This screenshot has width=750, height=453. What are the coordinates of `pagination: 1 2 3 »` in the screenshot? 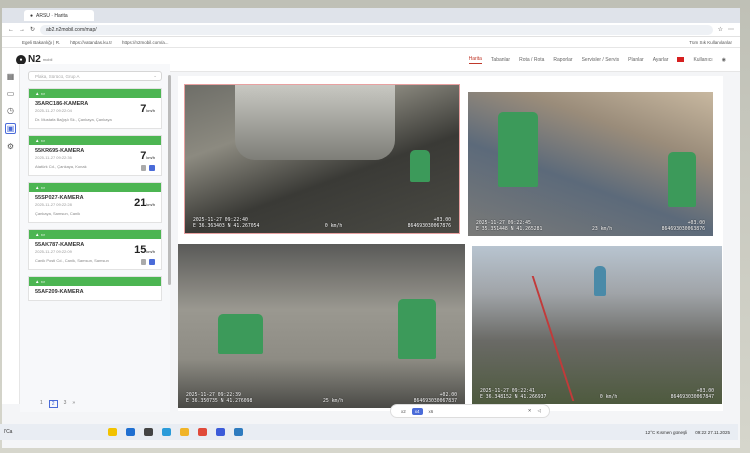 It's located at (57, 404).